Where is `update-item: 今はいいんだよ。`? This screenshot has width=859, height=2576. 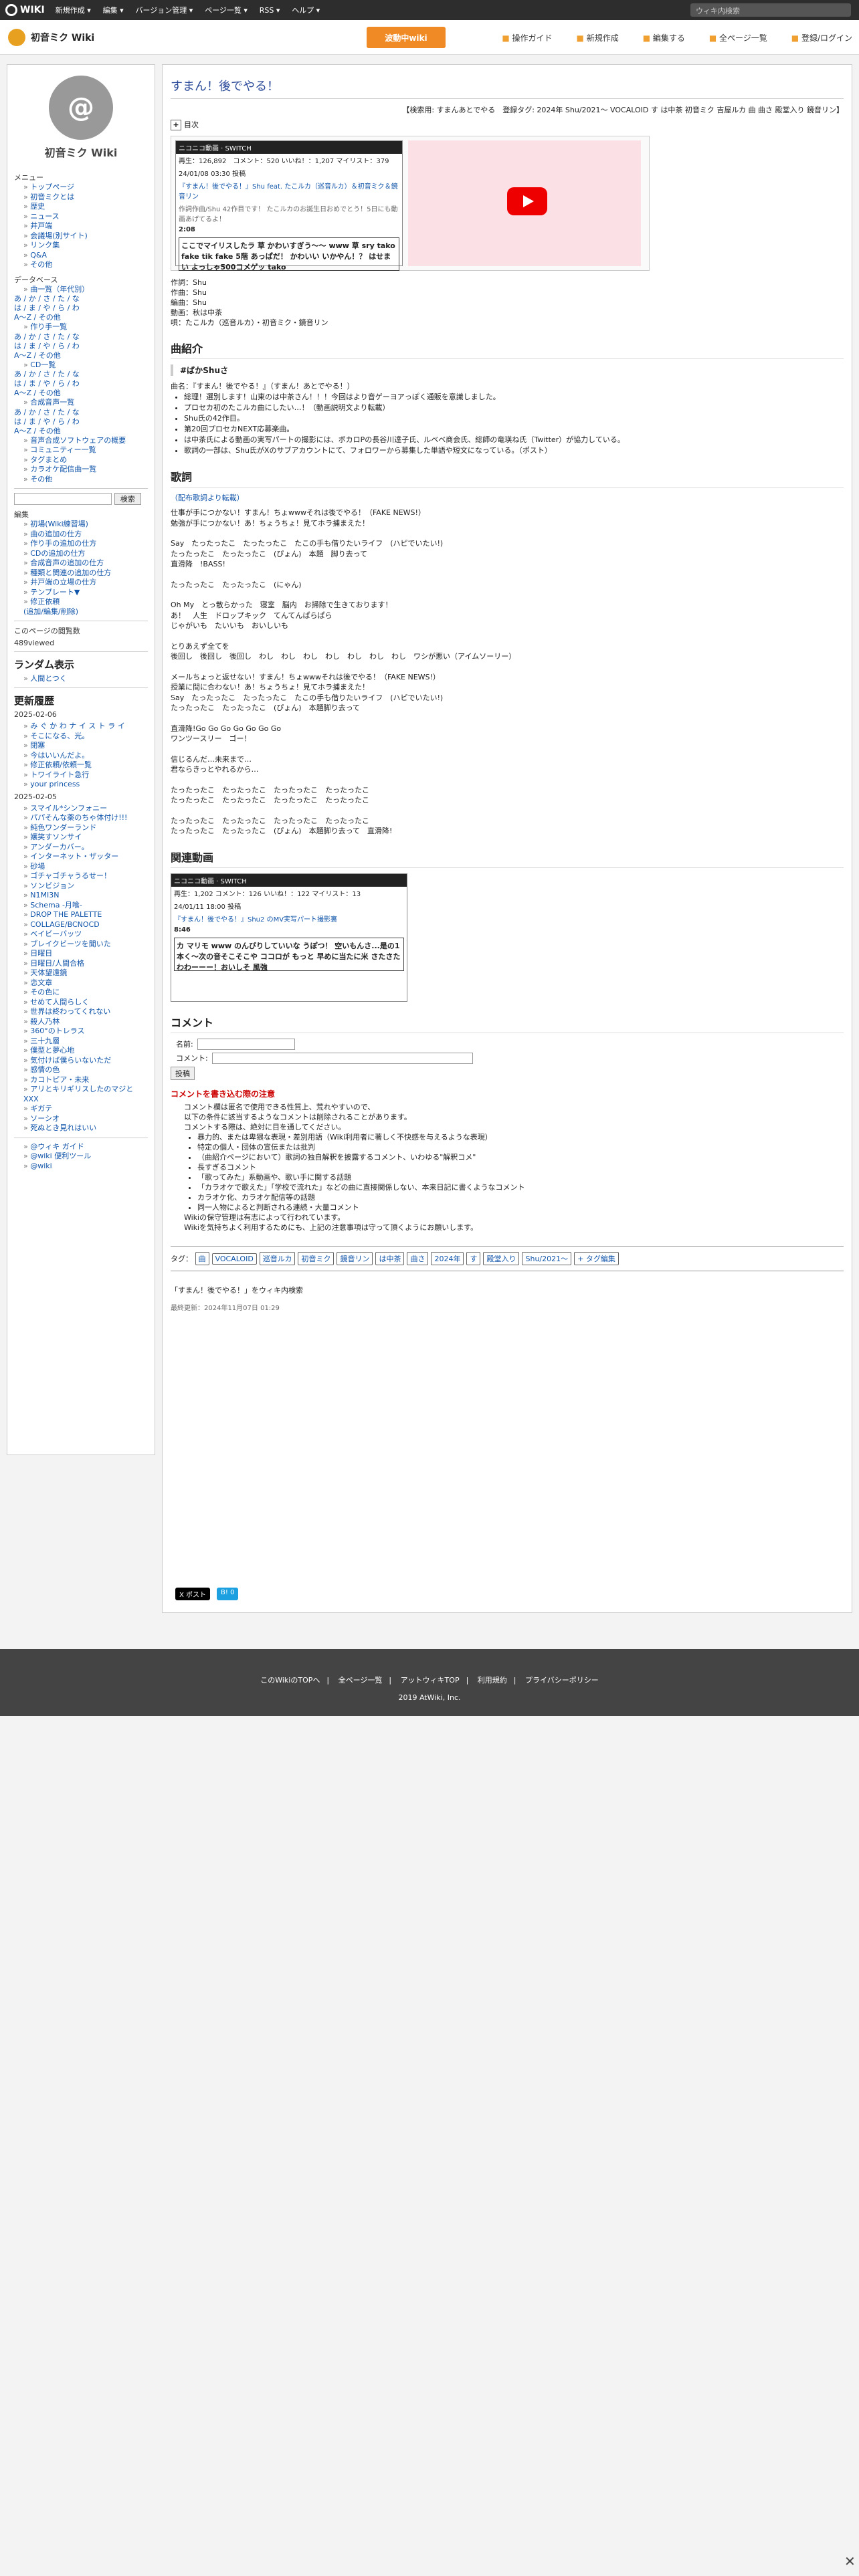
update-item: 今はいいんだよ。 is located at coordinates (86, 756).